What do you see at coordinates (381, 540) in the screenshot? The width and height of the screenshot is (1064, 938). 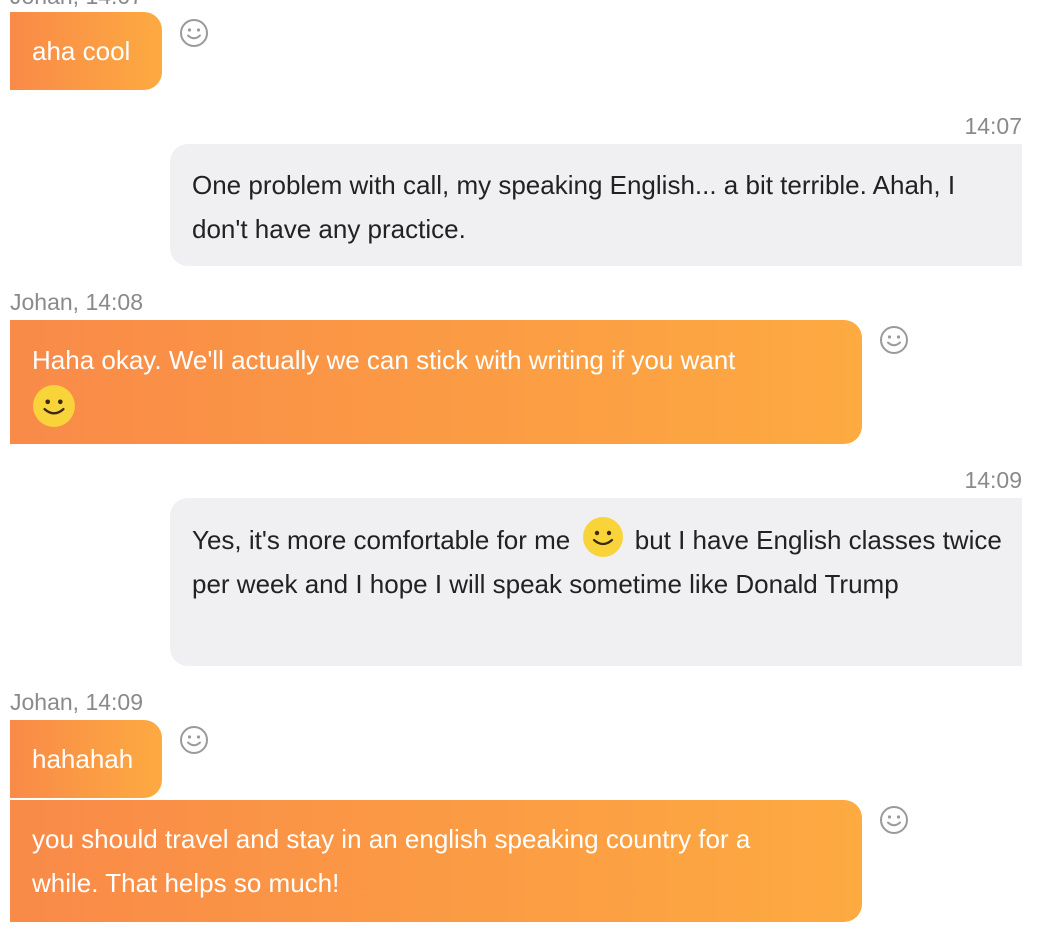 I see `message-text-before-emoji: Yes, it's more comfortable for me` at bounding box center [381, 540].